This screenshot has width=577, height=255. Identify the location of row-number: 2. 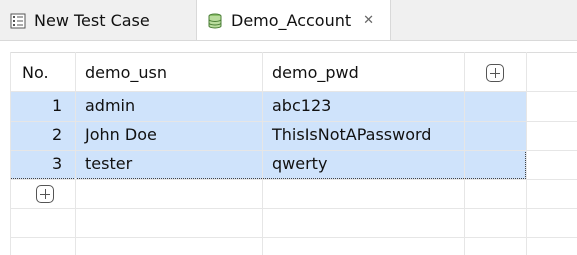
(57, 134).